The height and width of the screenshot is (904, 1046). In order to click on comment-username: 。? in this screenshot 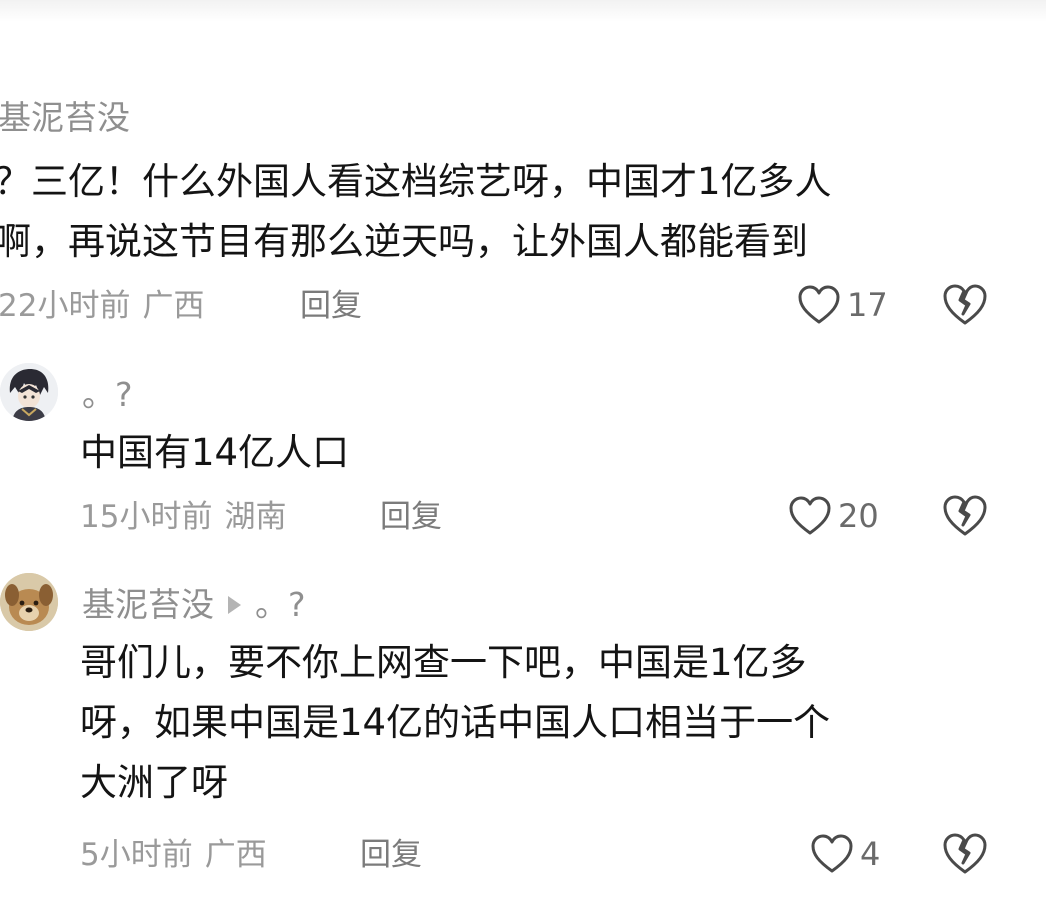, I will do `click(107, 395)`.